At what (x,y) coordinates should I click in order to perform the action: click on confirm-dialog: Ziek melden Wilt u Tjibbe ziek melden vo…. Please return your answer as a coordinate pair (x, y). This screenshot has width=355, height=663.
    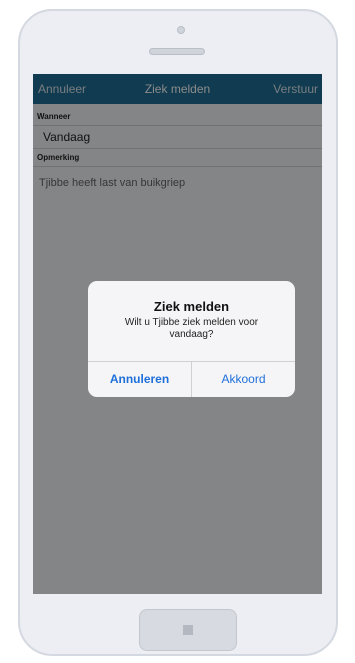
    Looking at the image, I should click on (191, 339).